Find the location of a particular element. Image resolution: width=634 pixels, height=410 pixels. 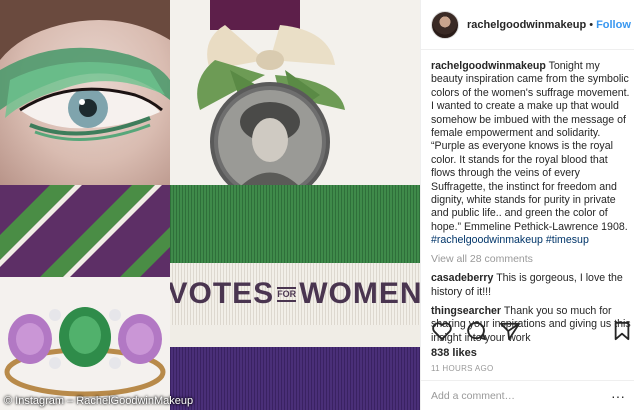

gemstone-ring-photo is located at coordinates (85, 343).